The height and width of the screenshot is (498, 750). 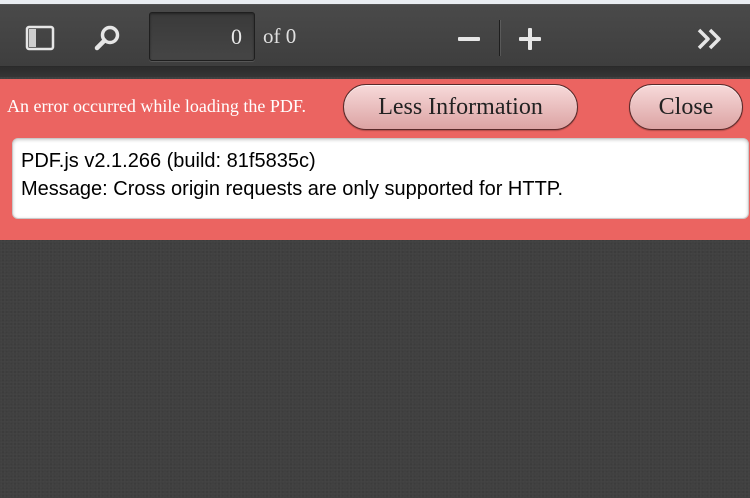 I want to click on toolbar: of 0, so click(x=375, y=35).